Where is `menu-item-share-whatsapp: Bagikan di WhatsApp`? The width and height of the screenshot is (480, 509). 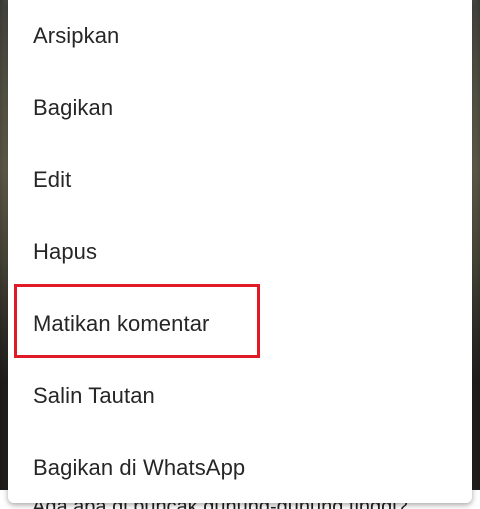
menu-item-share-whatsapp: Bagikan di WhatsApp is located at coordinates (240, 467).